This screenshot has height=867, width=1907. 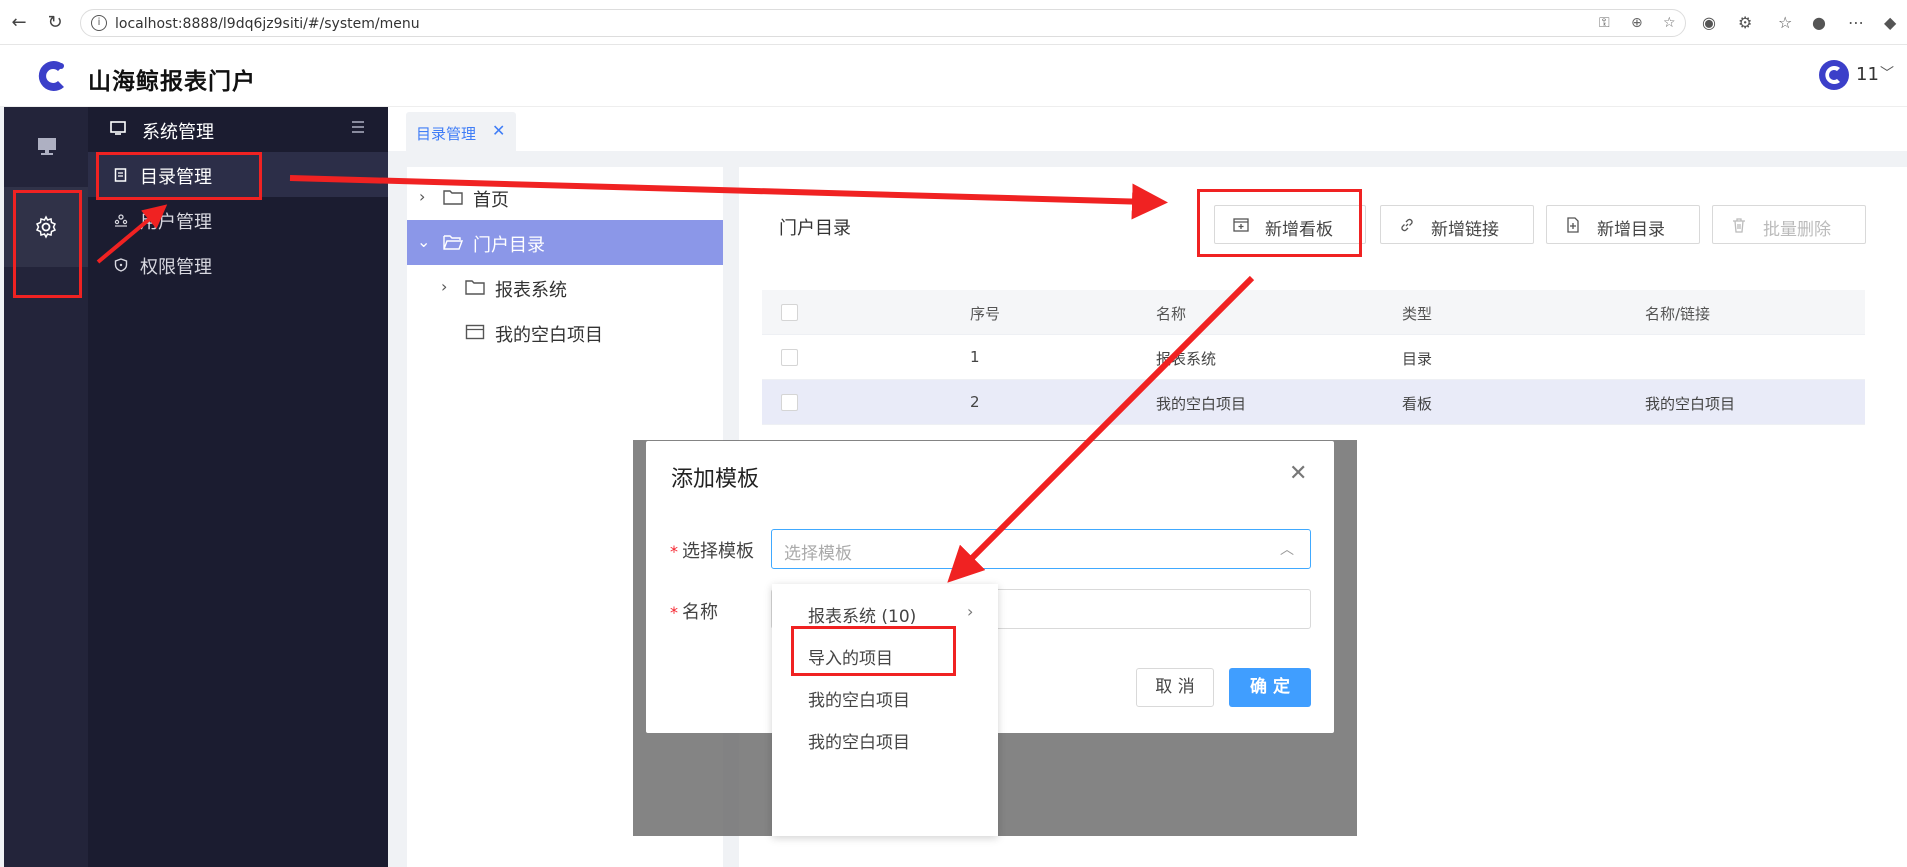 I want to click on collapse-menu-icon, so click(x=358, y=127).